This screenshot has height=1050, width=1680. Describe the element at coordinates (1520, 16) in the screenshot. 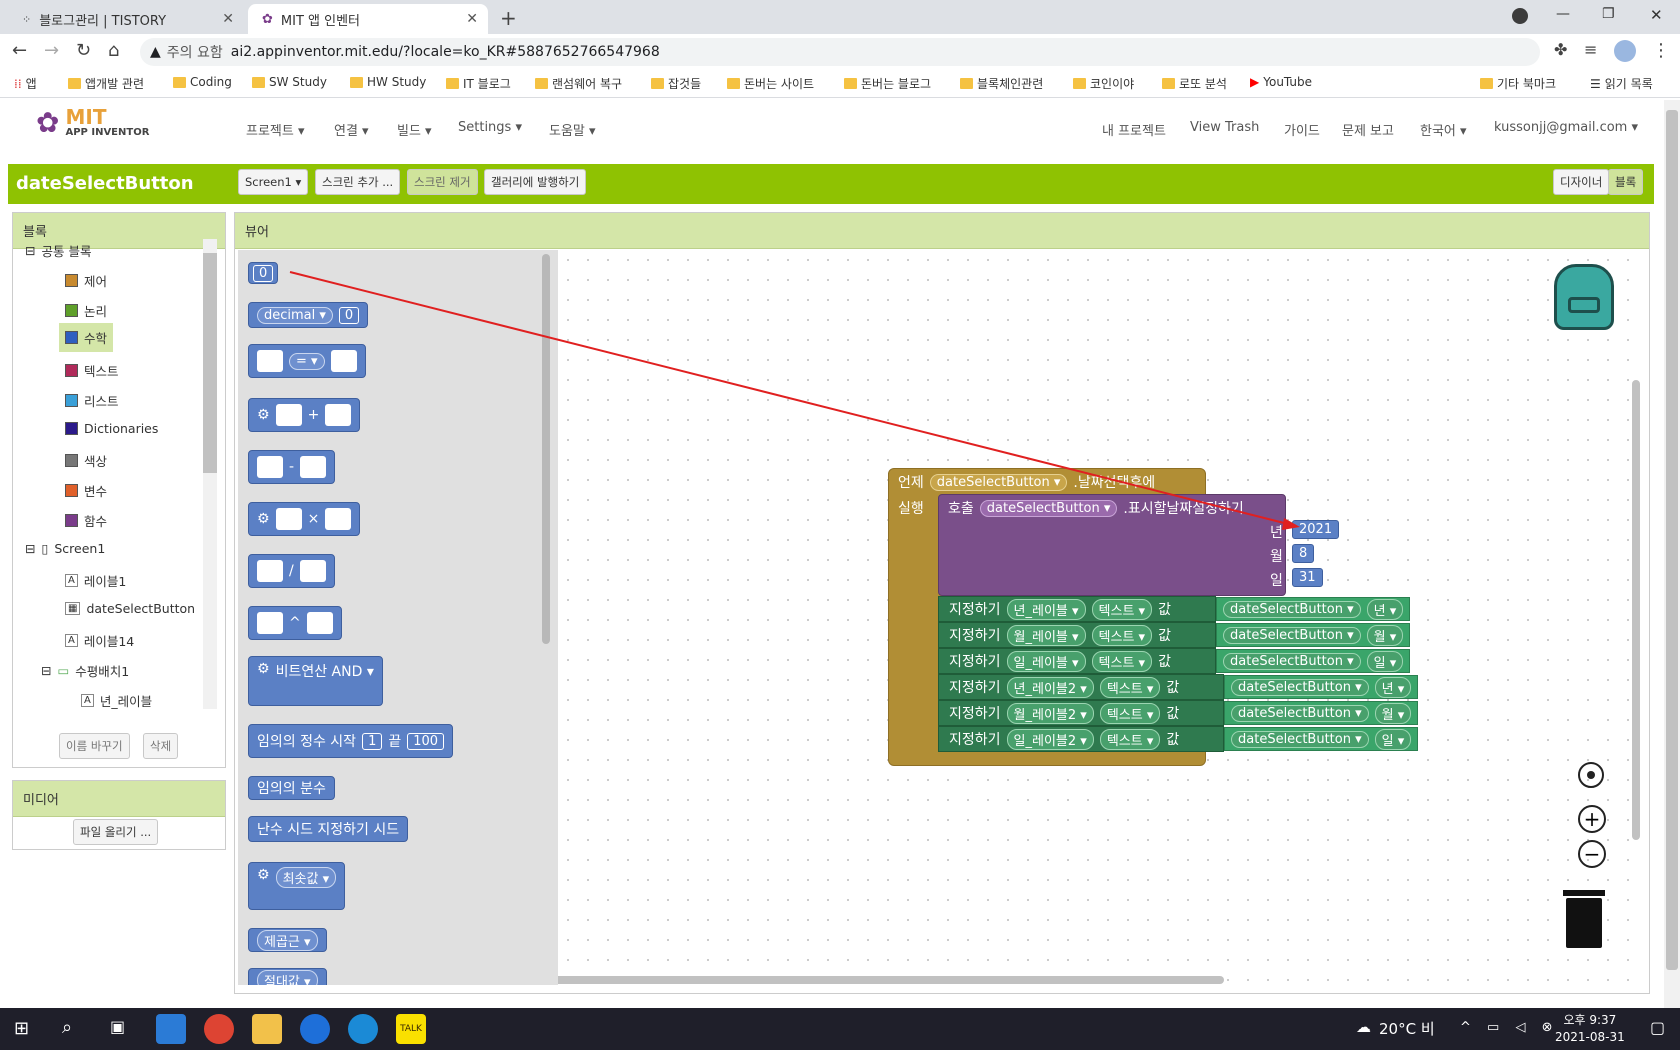

I see `tab-search-icon` at that location.